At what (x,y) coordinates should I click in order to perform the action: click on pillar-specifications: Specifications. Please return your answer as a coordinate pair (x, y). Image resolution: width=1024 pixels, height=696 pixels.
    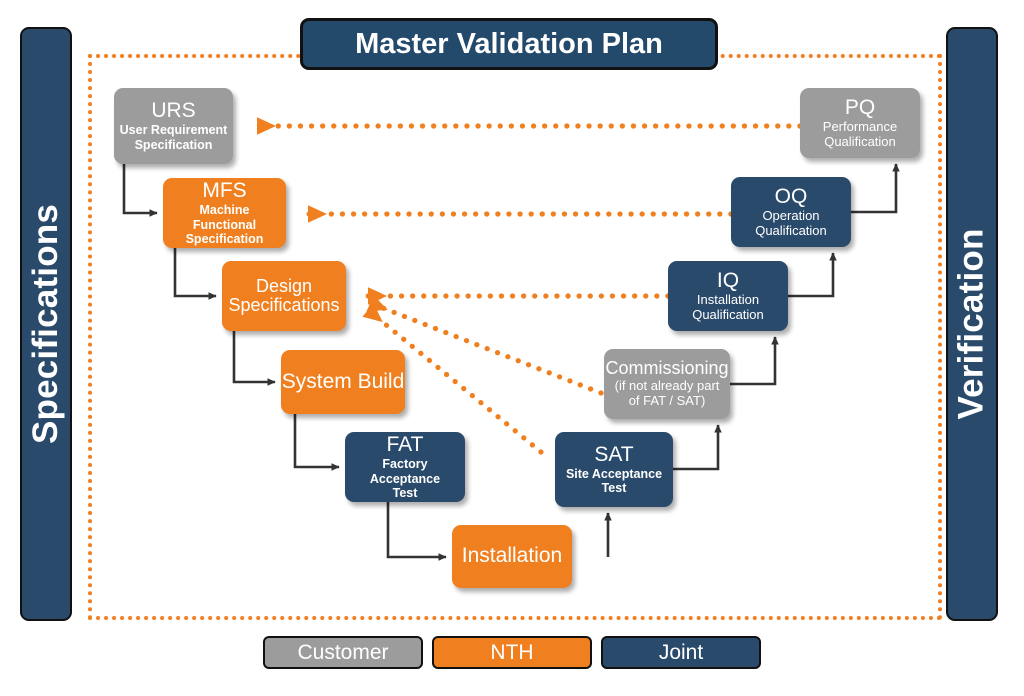
    Looking at the image, I should click on (46, 324).